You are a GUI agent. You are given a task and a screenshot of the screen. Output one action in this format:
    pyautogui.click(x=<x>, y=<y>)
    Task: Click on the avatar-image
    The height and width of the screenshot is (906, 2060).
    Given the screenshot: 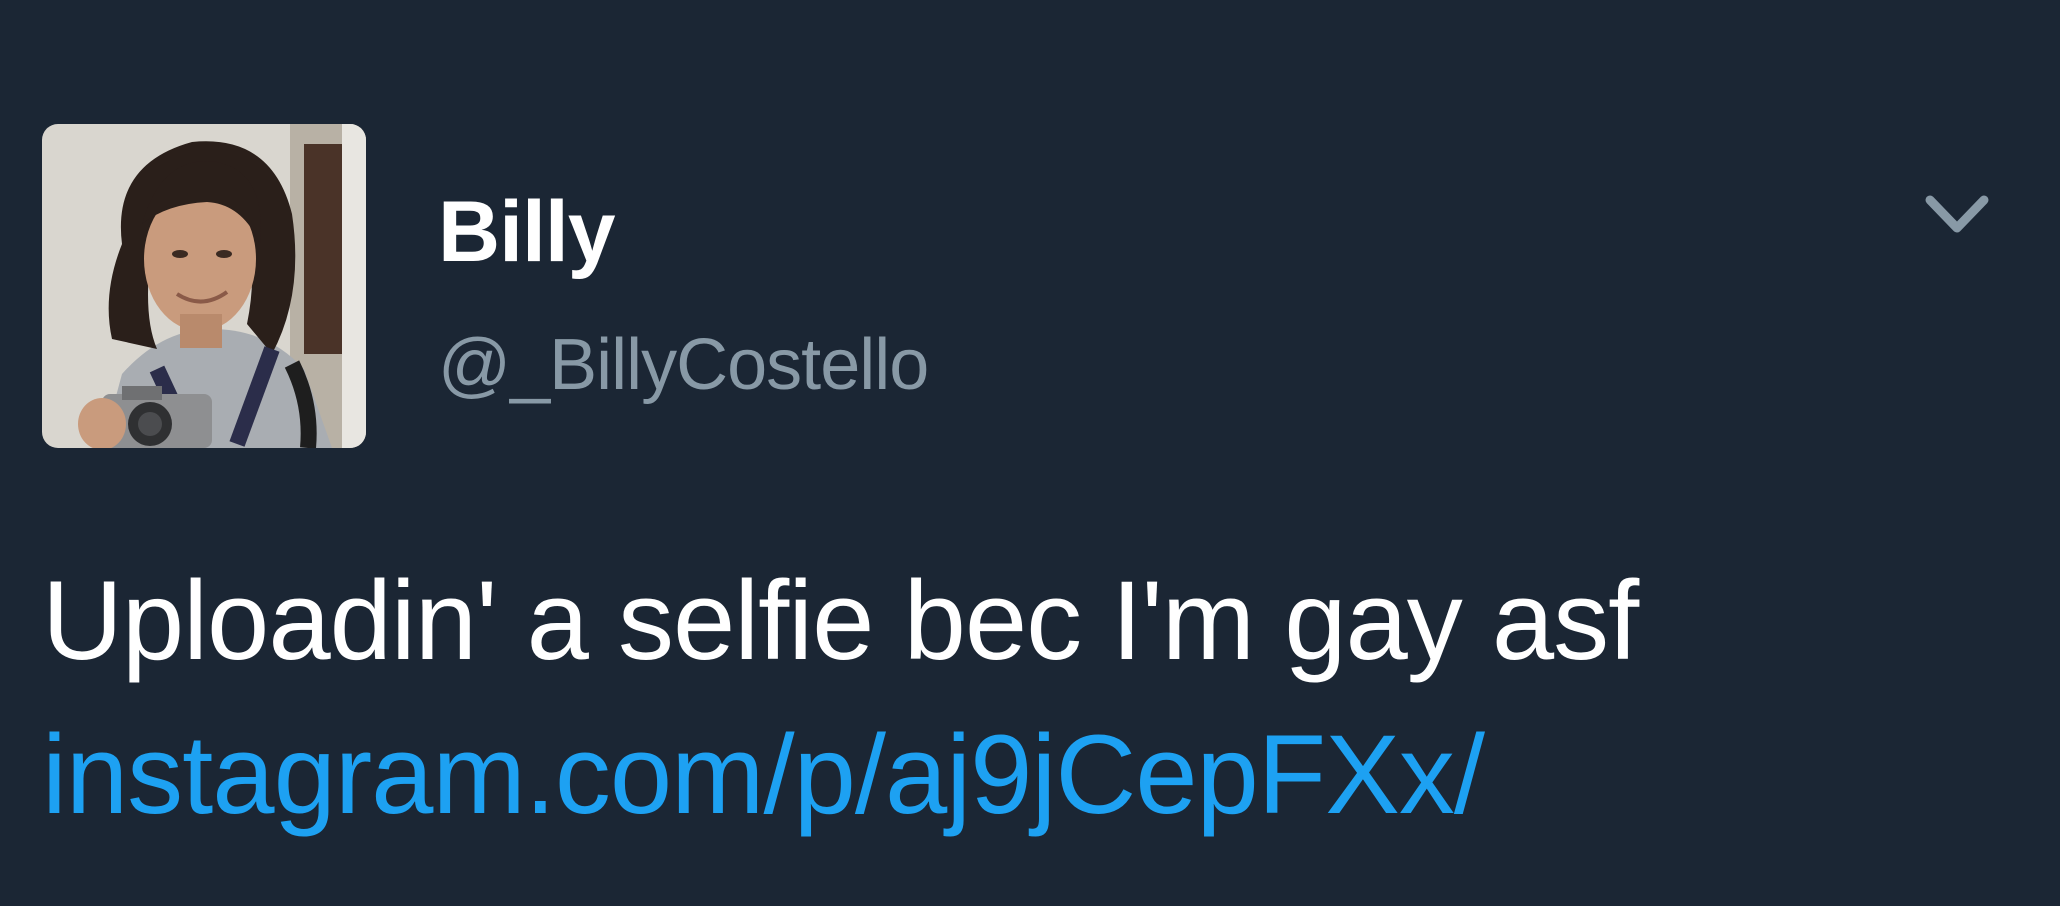 What is the action you would take?
    pyautogui.click(x=204, y=286)
    